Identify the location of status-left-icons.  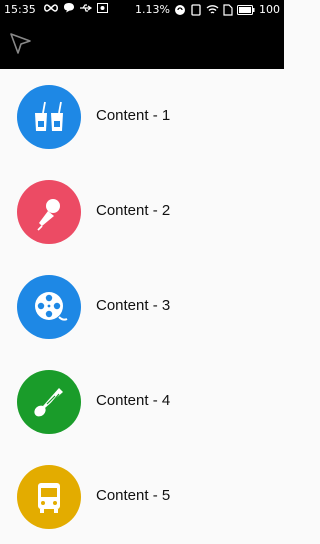
(75, 7).